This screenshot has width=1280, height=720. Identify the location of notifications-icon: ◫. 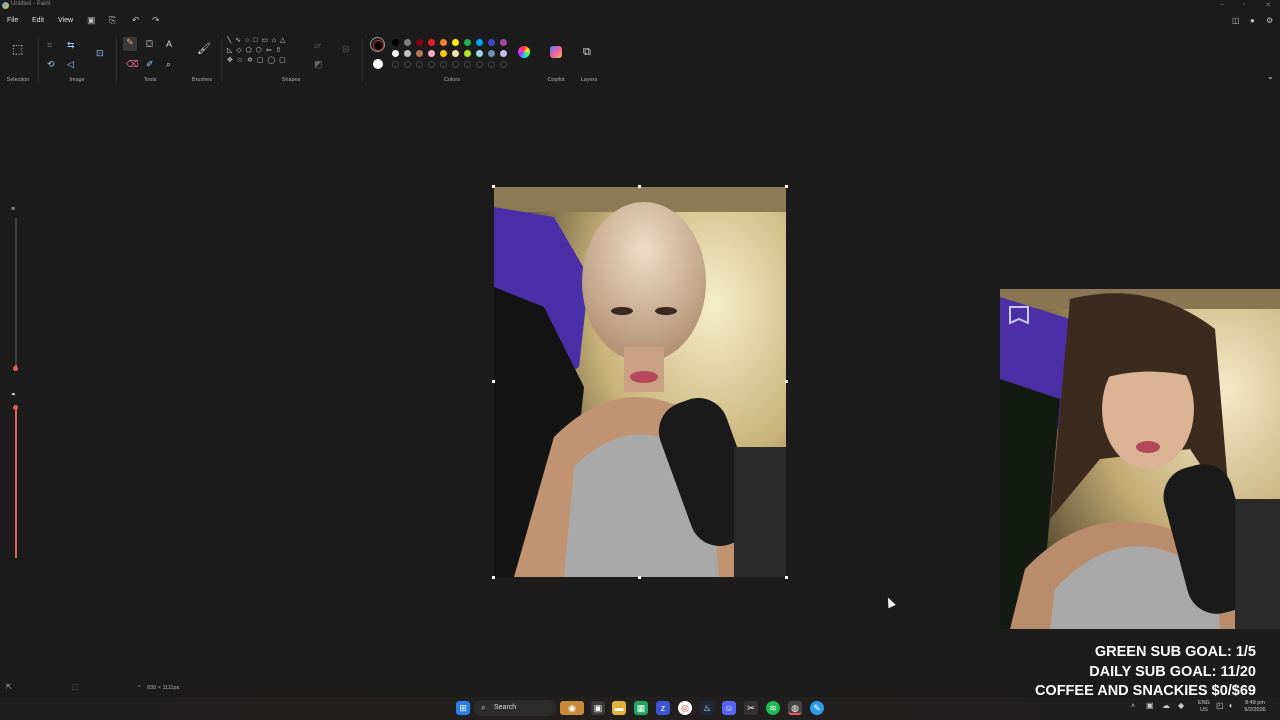
(1236, 20).